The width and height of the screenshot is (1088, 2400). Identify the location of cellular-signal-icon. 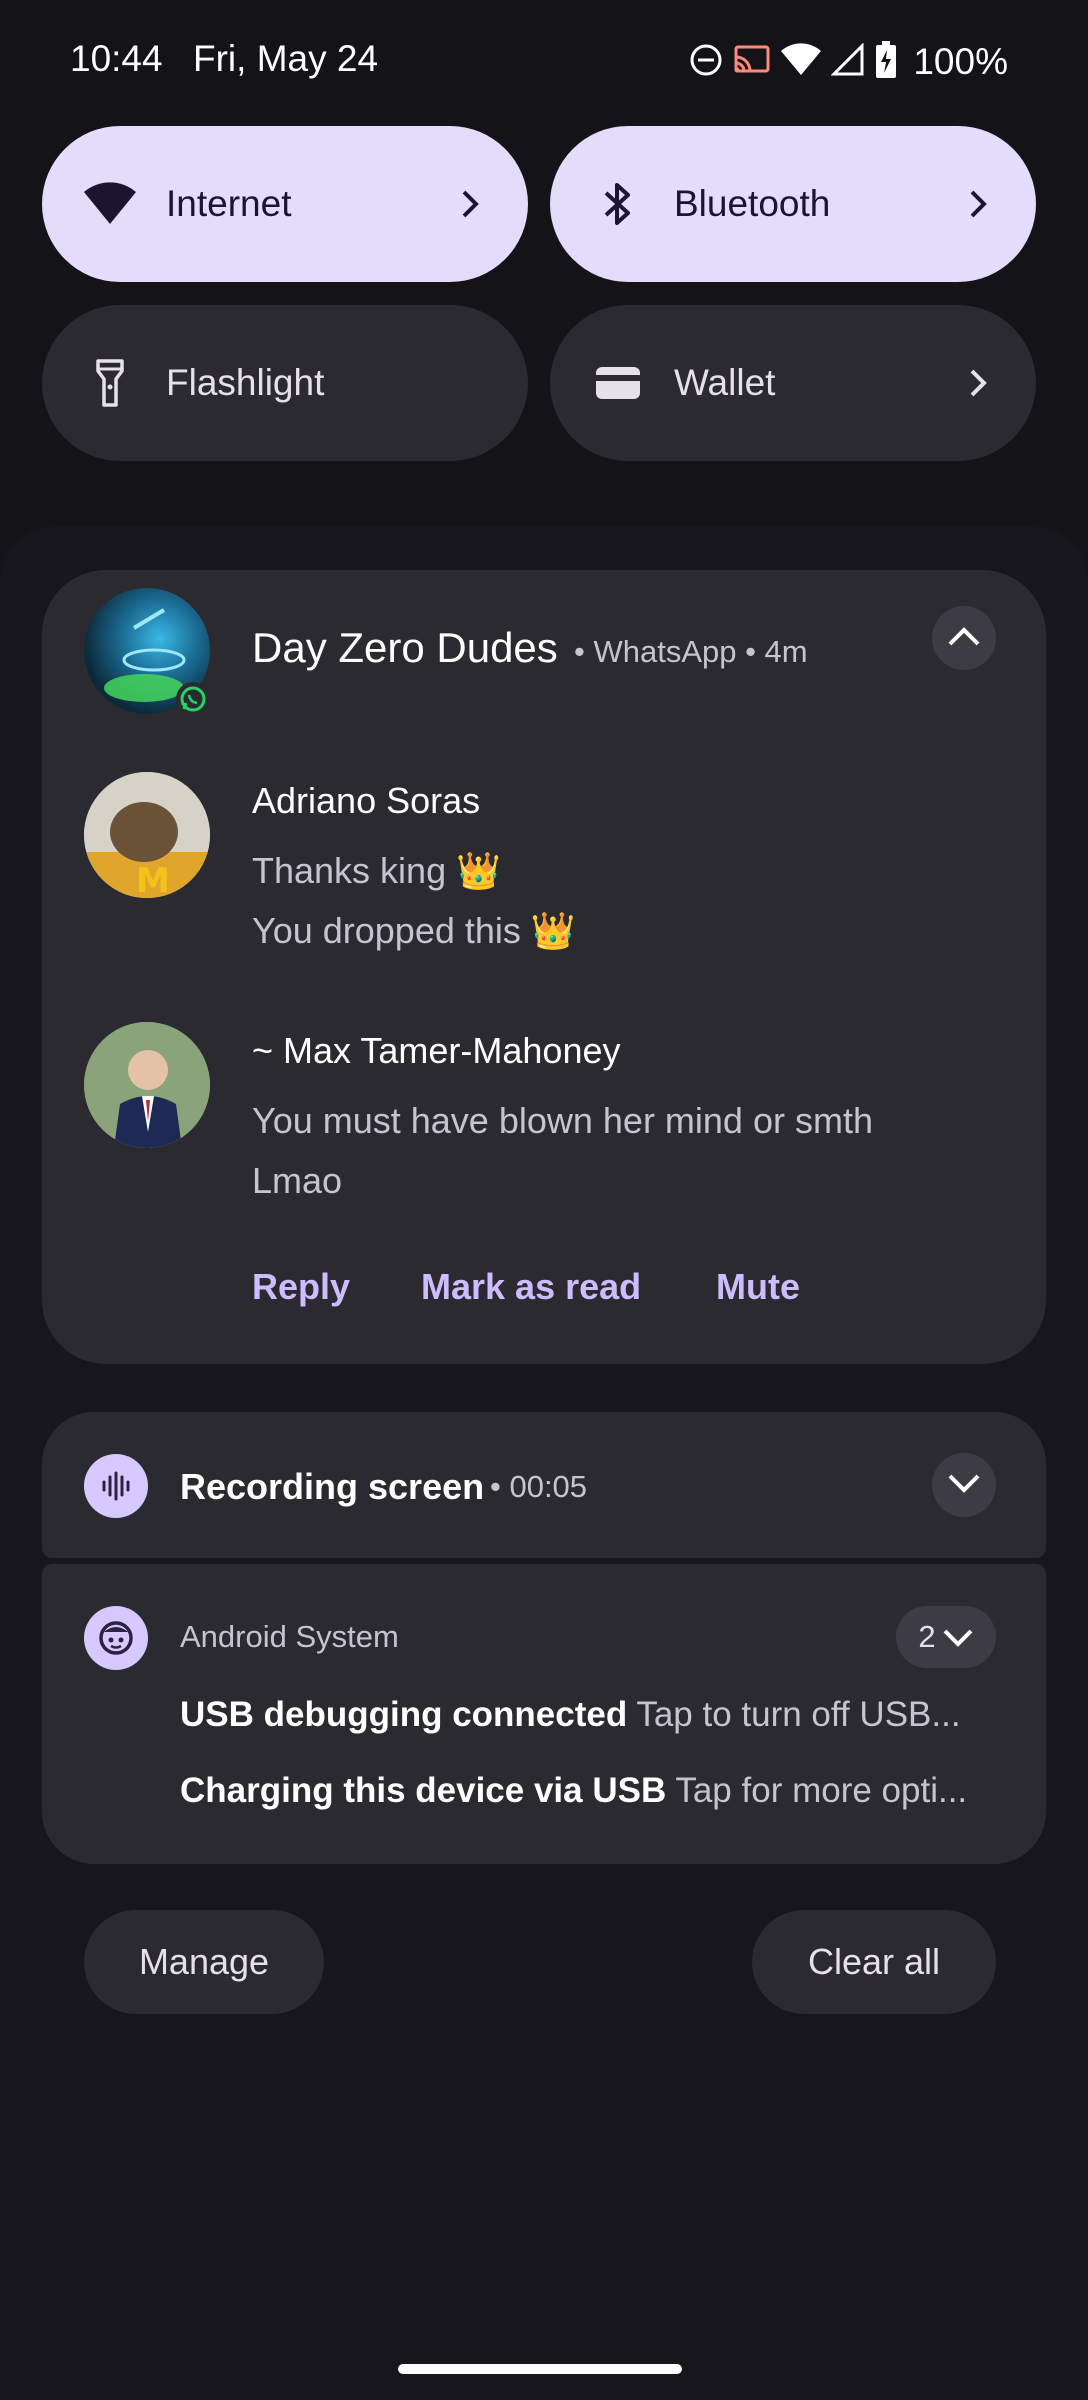
(847, 61).